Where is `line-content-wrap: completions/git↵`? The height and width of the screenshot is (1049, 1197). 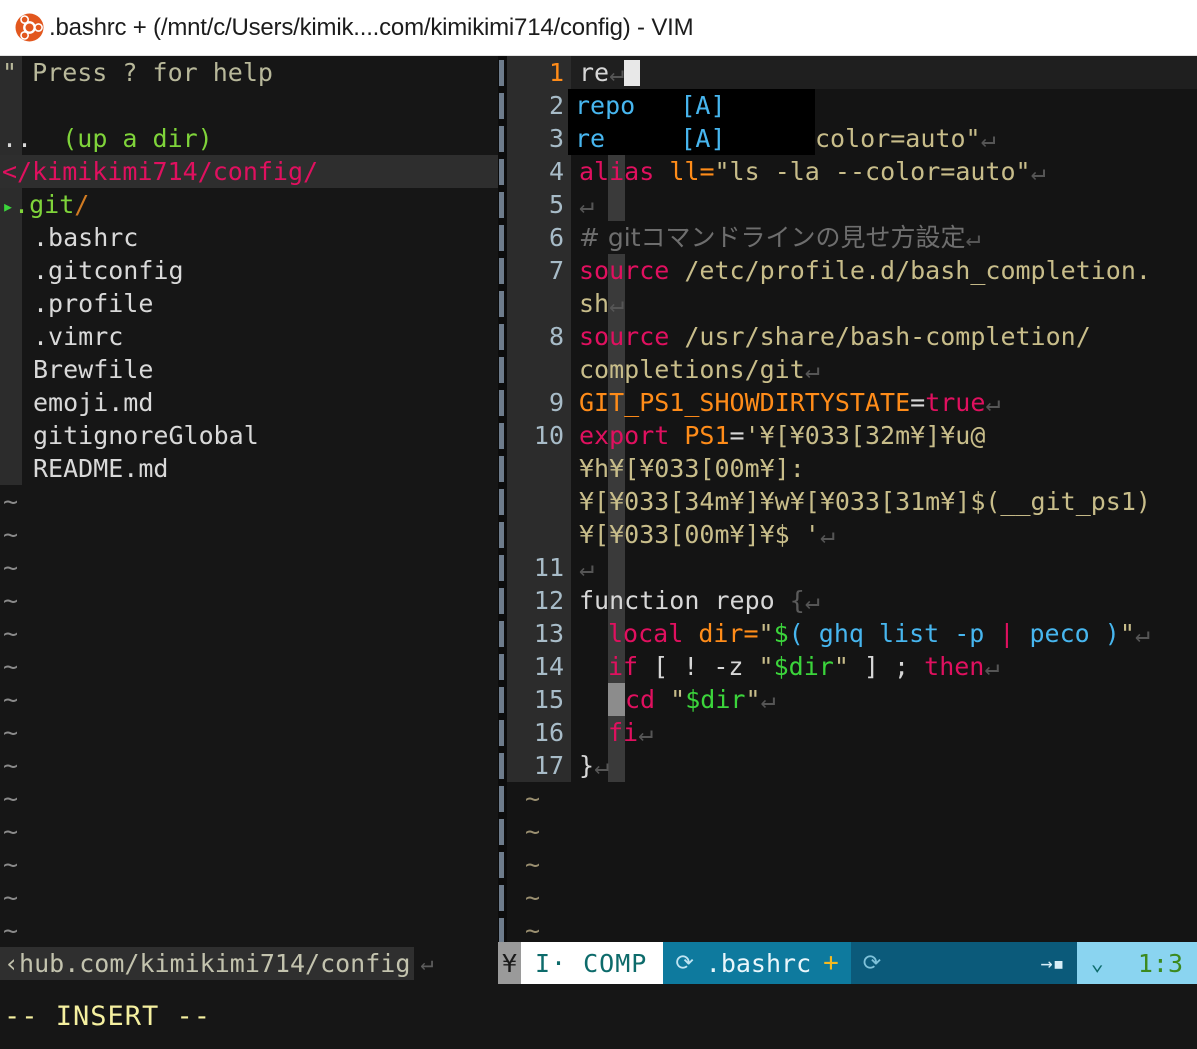
line-content-wrap: completions/git↵ is located at coordinates (695, 369).